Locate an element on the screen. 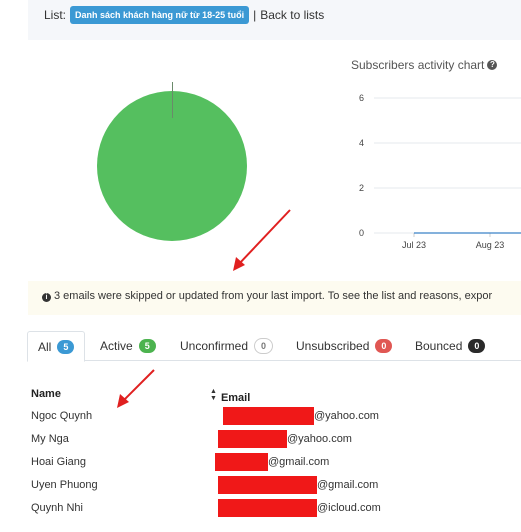 This screenshot has width=521, height=532. activity-line-chart: 0 2 4 6 Jul 23 Aug 23 is located at coordinates (440, 171).